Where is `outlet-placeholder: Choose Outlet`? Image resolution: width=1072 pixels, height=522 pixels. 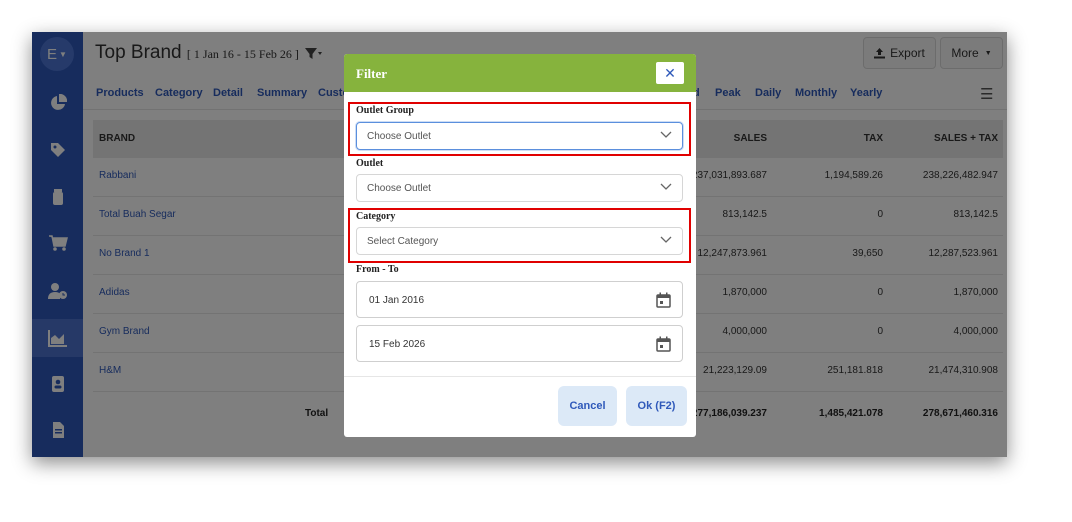 outlet-placeholder: Choose Outlet is located at coordinates (399, 188).